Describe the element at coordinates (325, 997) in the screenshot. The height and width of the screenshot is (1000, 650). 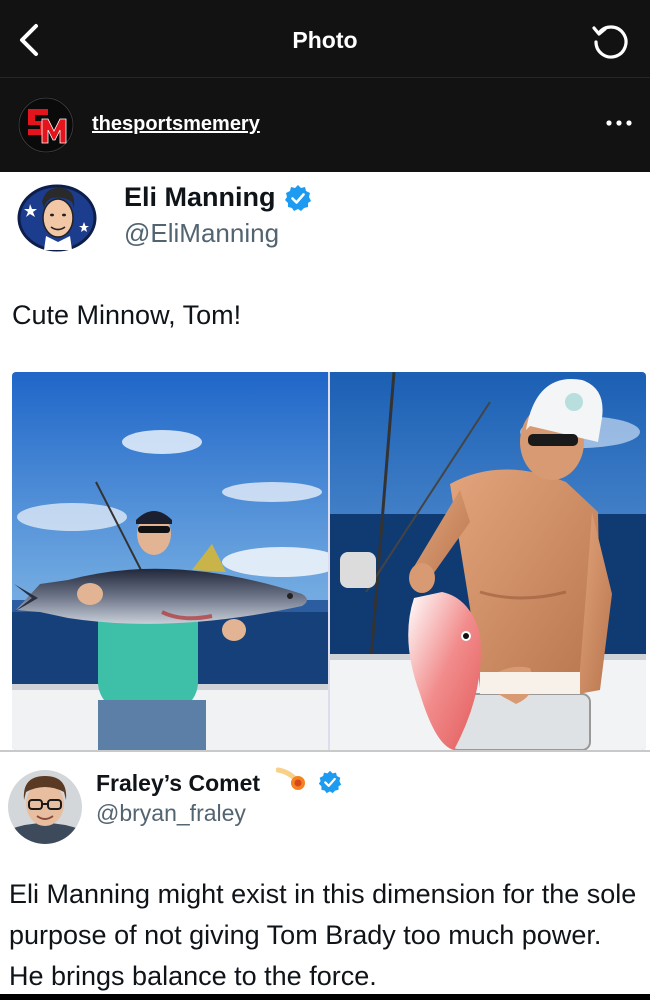
I see `bottom-edge` at that location.